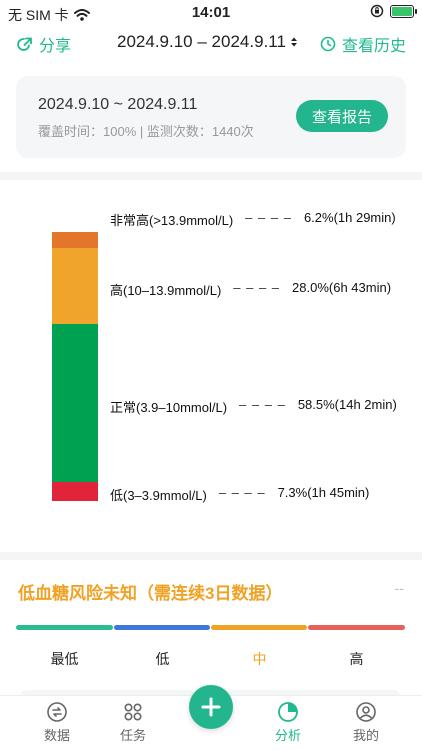 This screenshot has height=750, width=422. Describe the element at coordinates (75, 286) in the screenshot. I see `range-bar-high` at that location.